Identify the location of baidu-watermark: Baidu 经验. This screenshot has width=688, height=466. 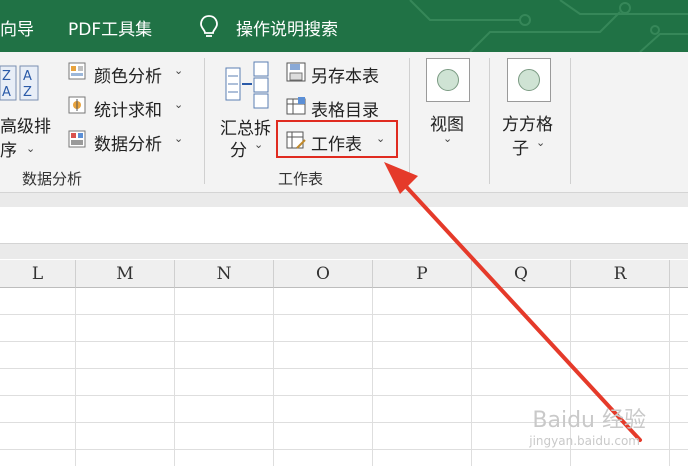
(589, 420).